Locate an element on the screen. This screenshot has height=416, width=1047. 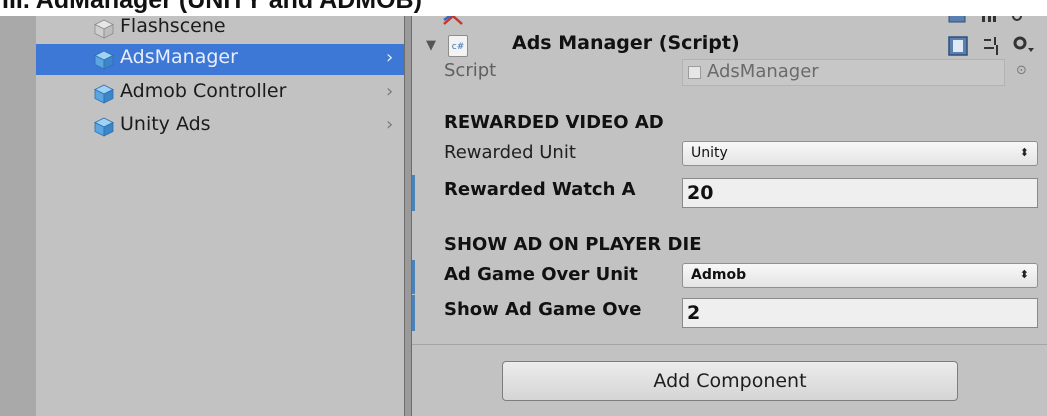
preset-sliders-icon is located at coordinates (992, 46).